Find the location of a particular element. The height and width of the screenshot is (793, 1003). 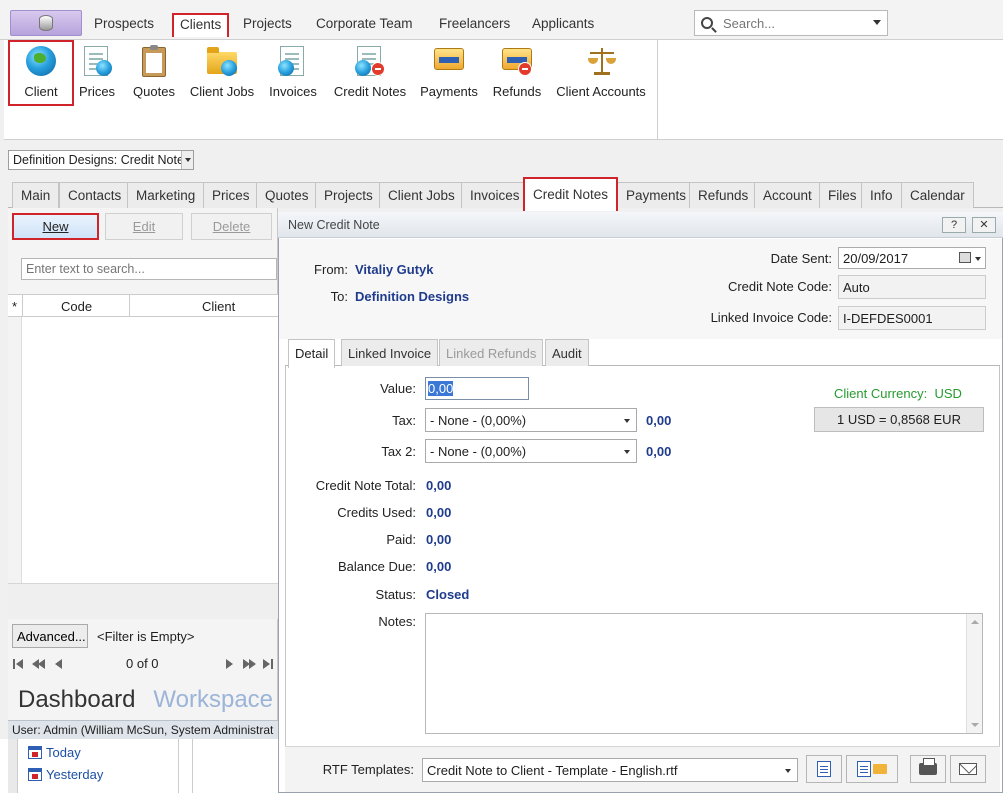

document-icon is located at coordinates (824, 769).